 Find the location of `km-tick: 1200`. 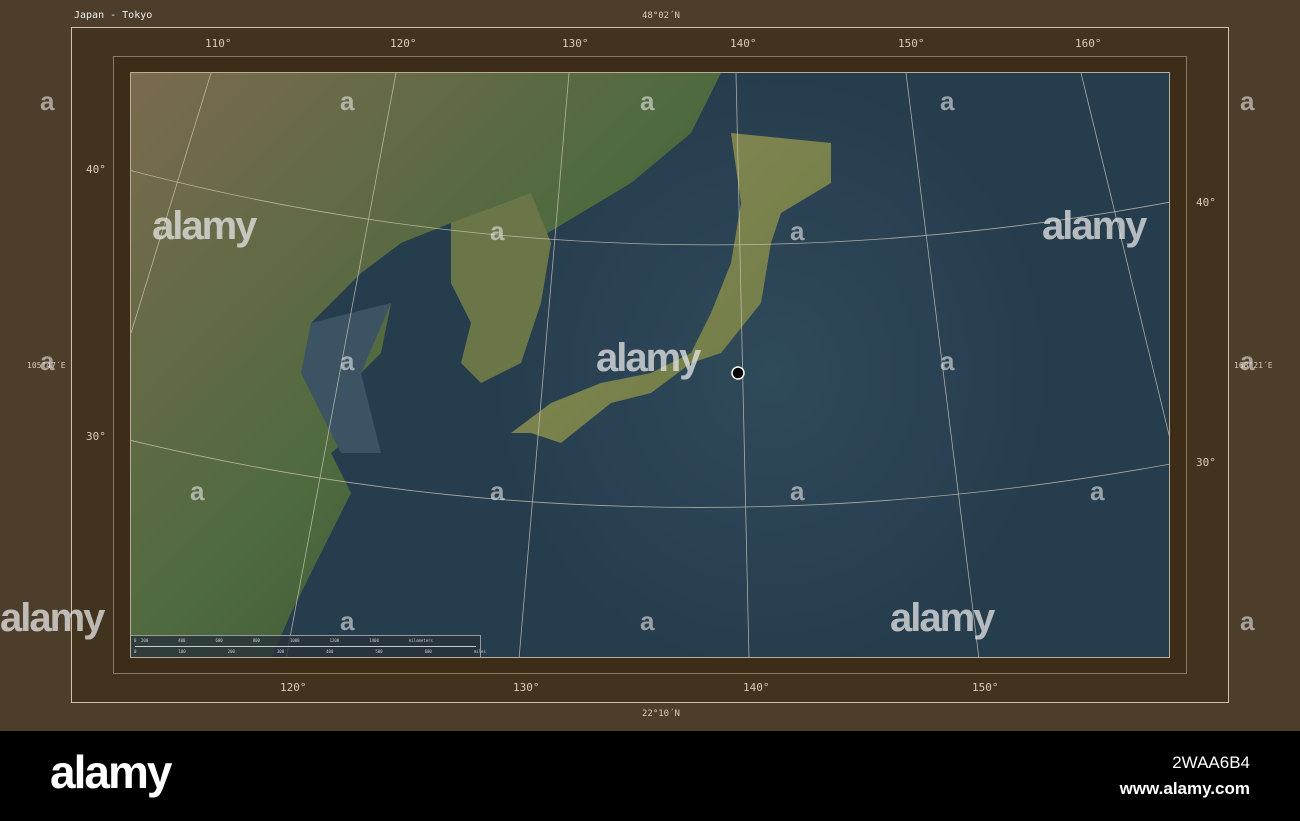

km-tick: 1200 is located at coordinates (334, 640).